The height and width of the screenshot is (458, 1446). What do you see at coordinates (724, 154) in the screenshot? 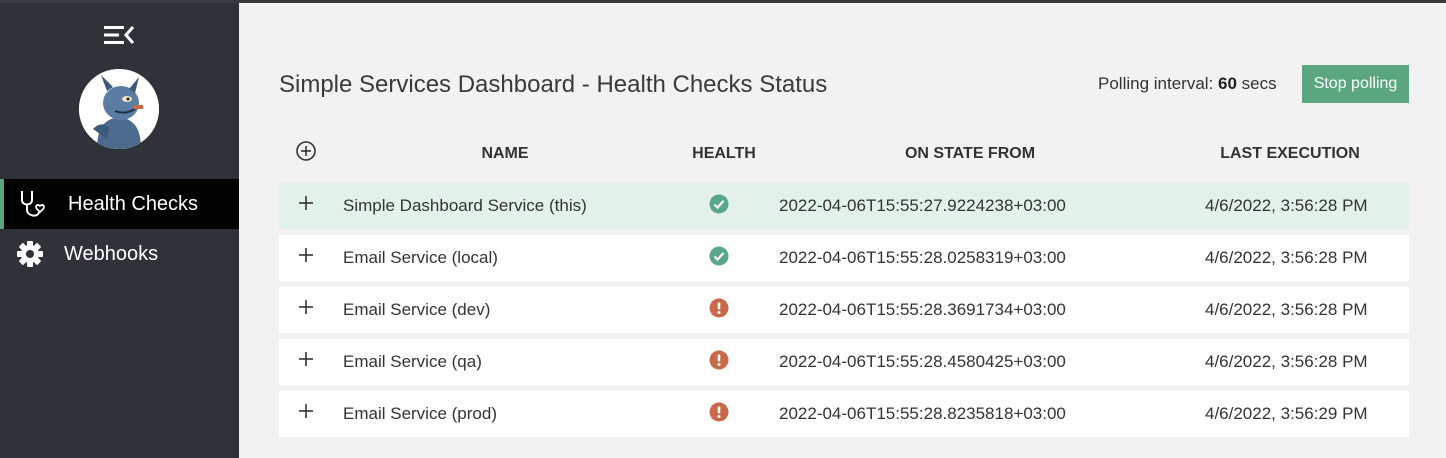
I see `column-header-health: HEALTH` at bounding box center [724, 154].